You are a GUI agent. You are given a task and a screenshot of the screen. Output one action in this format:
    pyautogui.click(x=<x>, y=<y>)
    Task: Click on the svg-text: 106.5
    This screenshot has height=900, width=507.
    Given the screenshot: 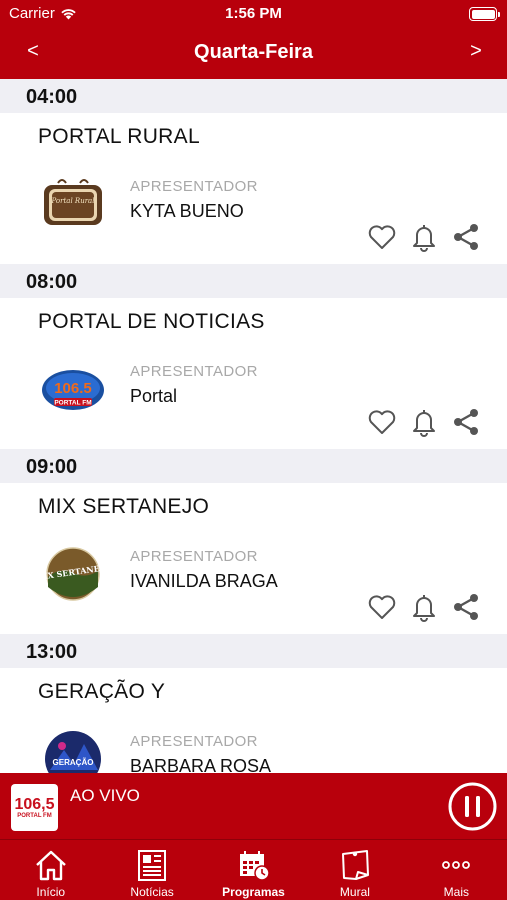 What is the action you would take?
    pyautogui.click(x=73, y=388)
    